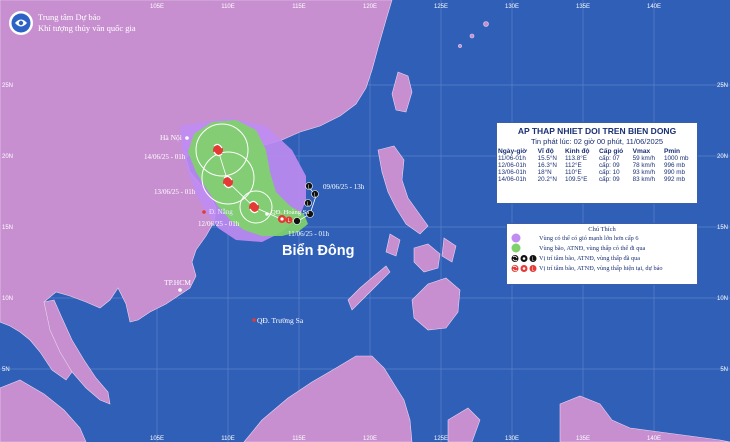  What do you see at coordinates (644, 172) in the screenshot?
I see `cell: 93 km/h` at bounding box center [644, 172].